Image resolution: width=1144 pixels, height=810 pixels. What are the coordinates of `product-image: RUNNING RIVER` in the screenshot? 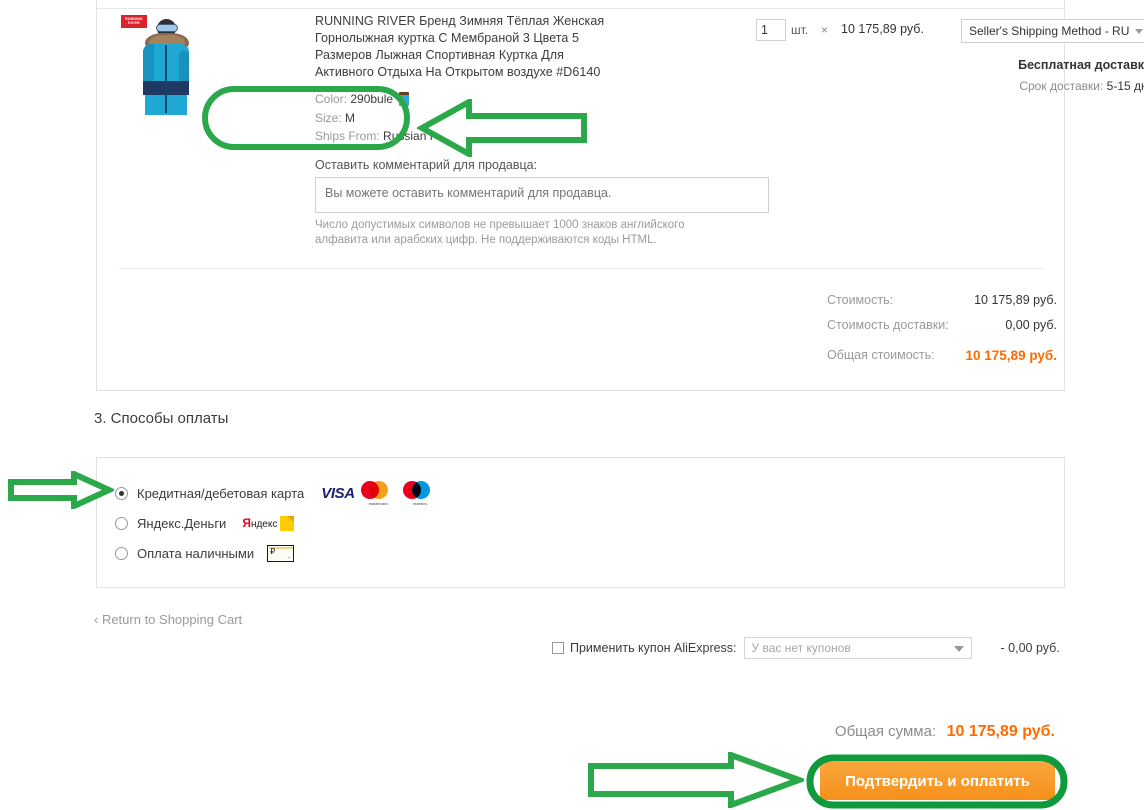 It's located at (160, 63).